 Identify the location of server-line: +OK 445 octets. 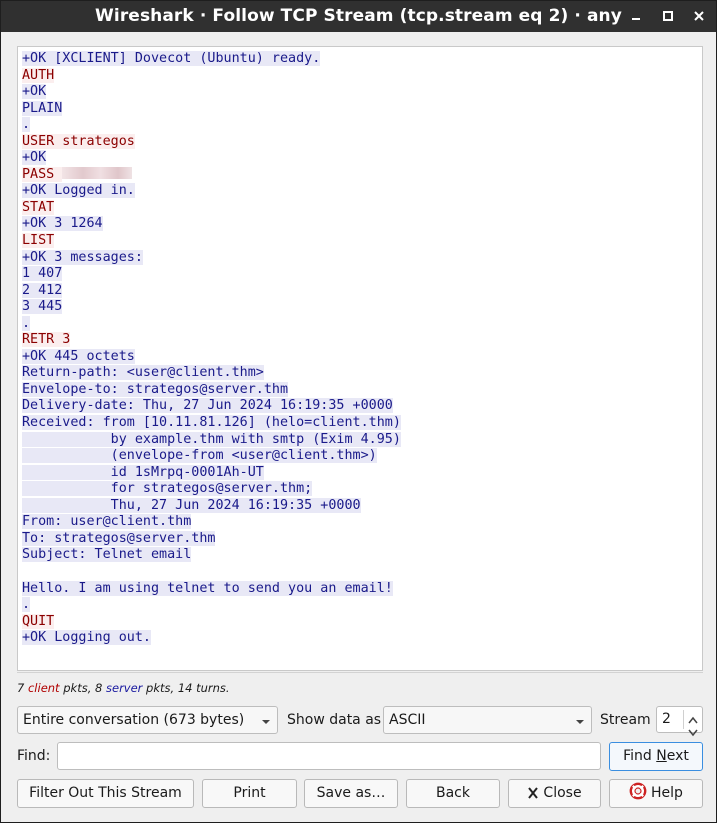
(211, 357).